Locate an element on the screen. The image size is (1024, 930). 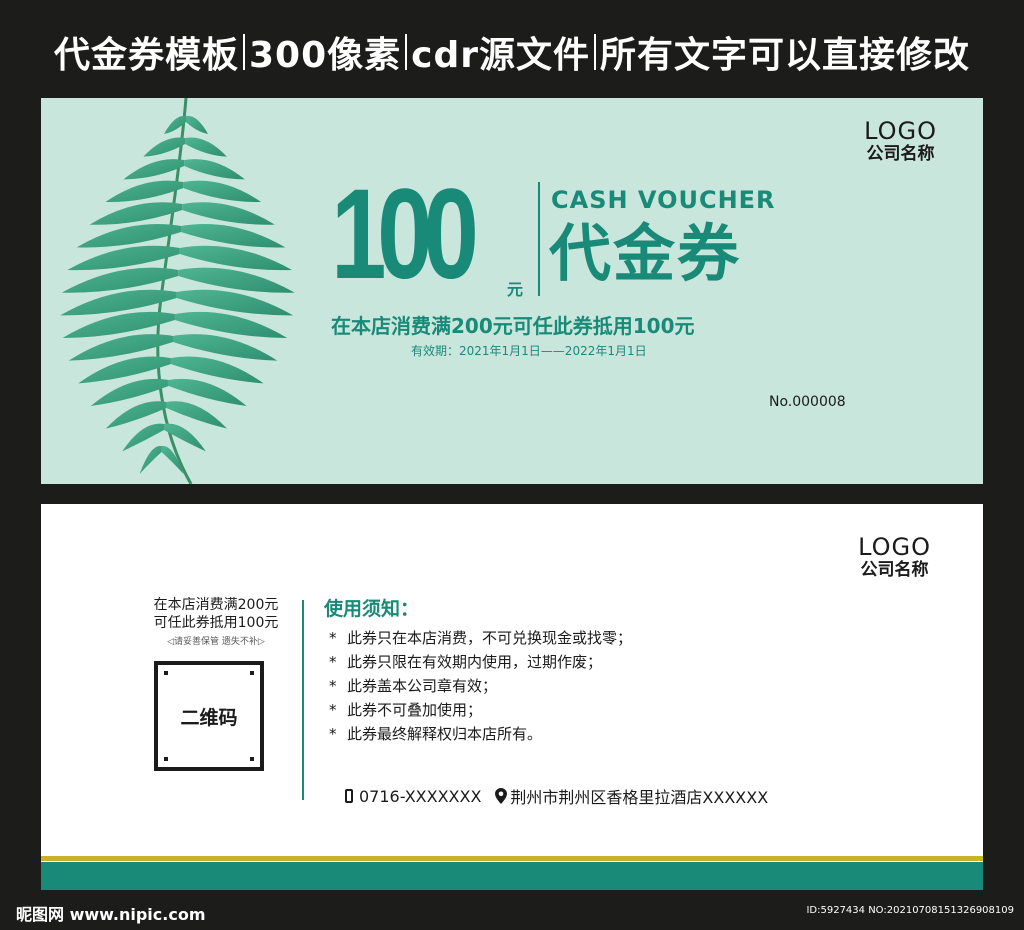
image-id: ID:5927434 NO:20210708151326908109 is located at coordinates (910, 910).